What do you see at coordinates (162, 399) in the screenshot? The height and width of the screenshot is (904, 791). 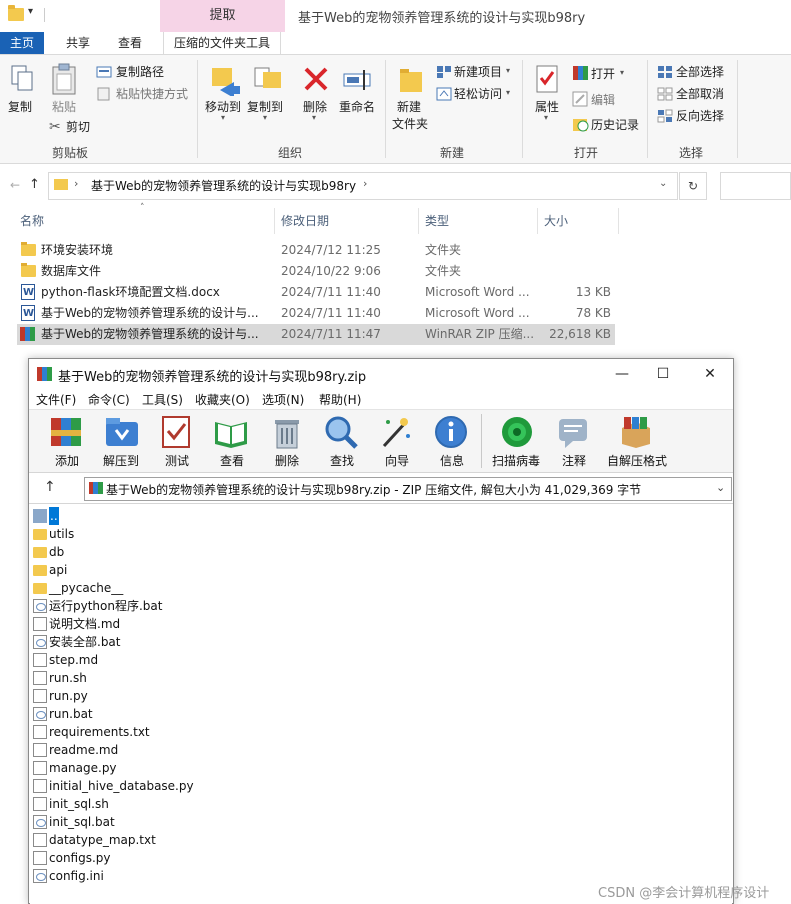 I see `menu-tools: 工具(S)` at bounding box center [162, 399].